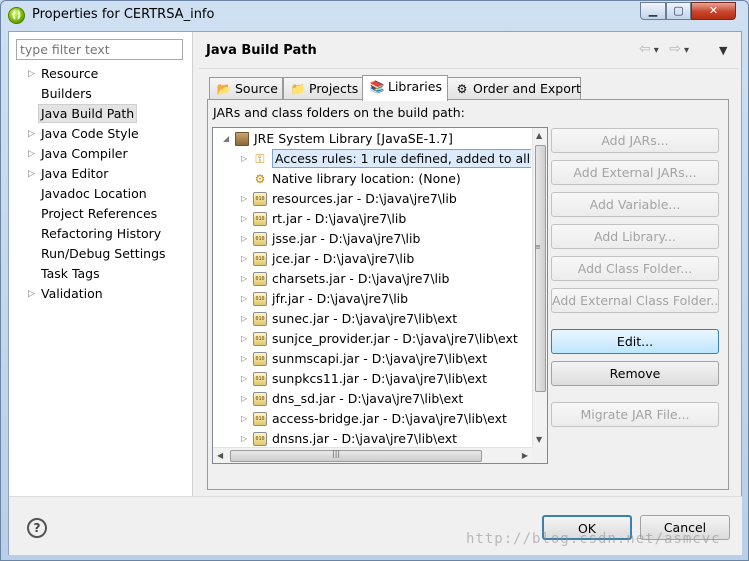  What do you see at coordinates (405, 88) in the screenshot?
I see `tab-libraries: 📚 Libraries` at bounding box center [405, 88].